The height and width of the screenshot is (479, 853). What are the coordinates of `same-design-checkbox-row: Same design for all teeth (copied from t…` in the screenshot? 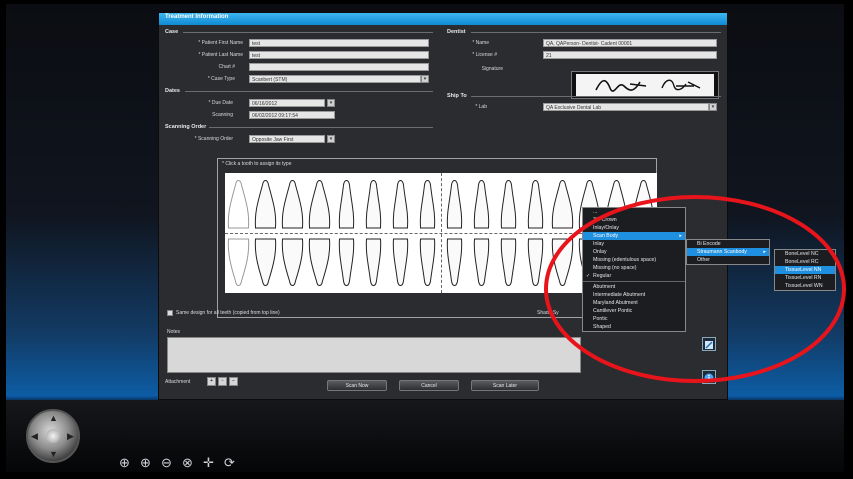 It's located at (223, 313).